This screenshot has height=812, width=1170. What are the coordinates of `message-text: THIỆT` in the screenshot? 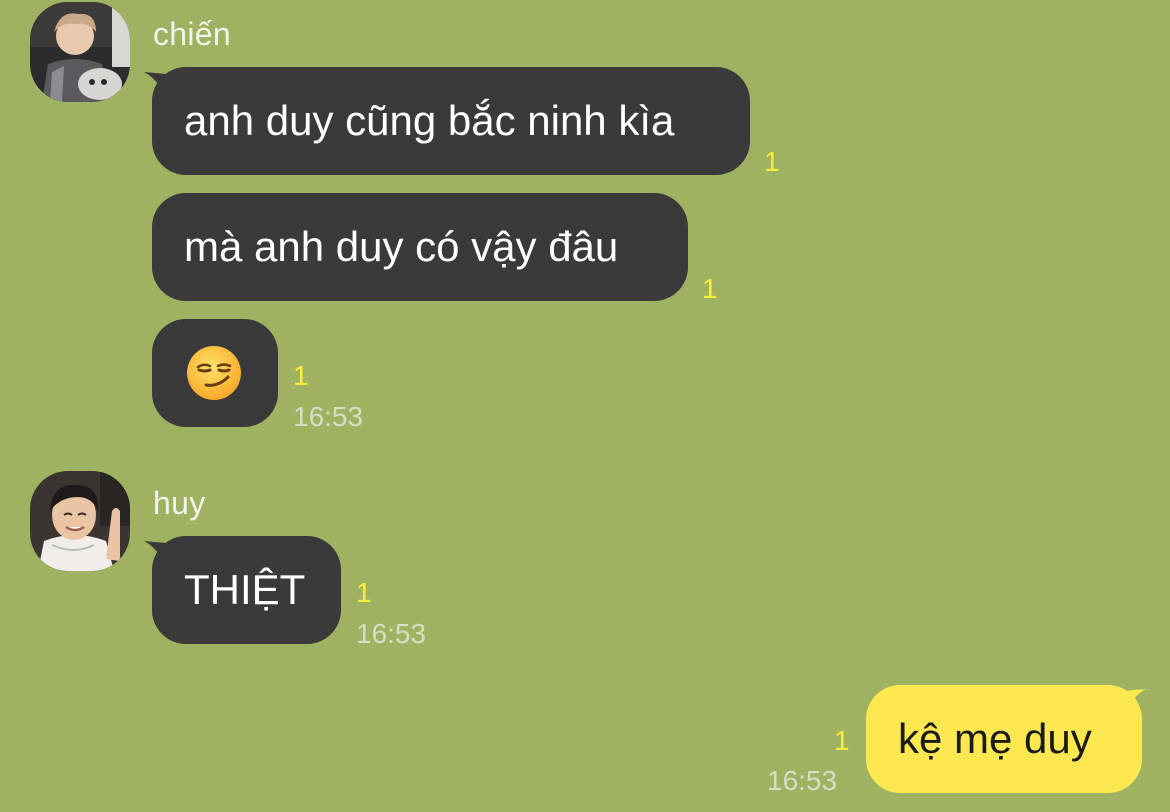 It's located at (245, 589).